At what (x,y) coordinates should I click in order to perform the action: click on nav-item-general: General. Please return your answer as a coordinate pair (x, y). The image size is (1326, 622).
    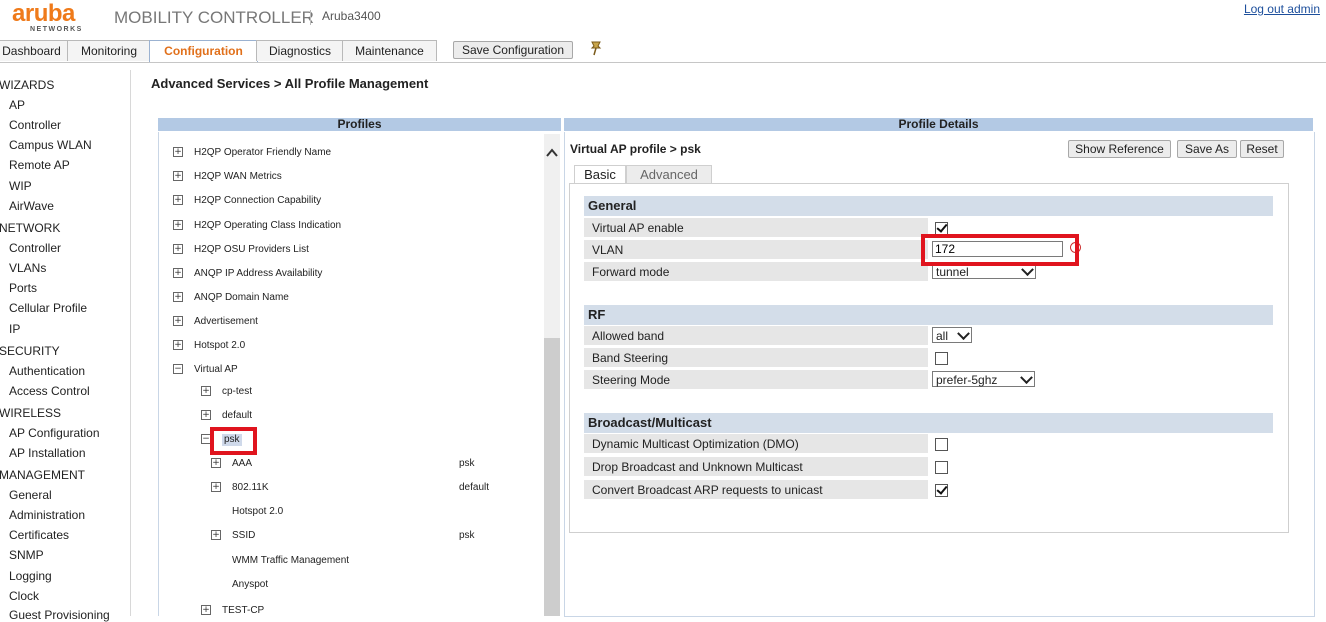
    Looking at the image, I should click on (30, 495).